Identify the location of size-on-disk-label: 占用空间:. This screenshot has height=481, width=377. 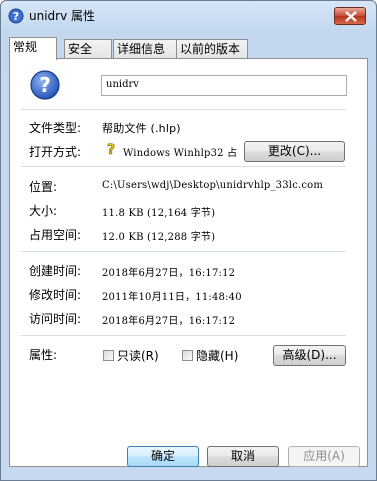
(55, 235).